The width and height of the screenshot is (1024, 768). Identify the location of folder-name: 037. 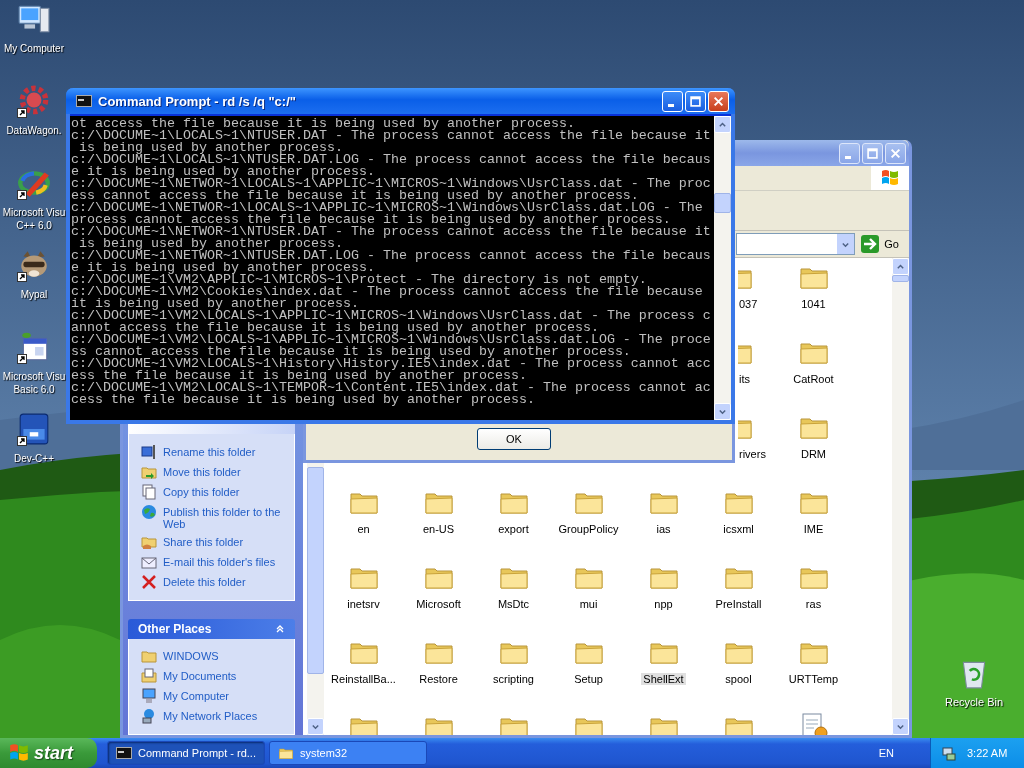
(748, 304).